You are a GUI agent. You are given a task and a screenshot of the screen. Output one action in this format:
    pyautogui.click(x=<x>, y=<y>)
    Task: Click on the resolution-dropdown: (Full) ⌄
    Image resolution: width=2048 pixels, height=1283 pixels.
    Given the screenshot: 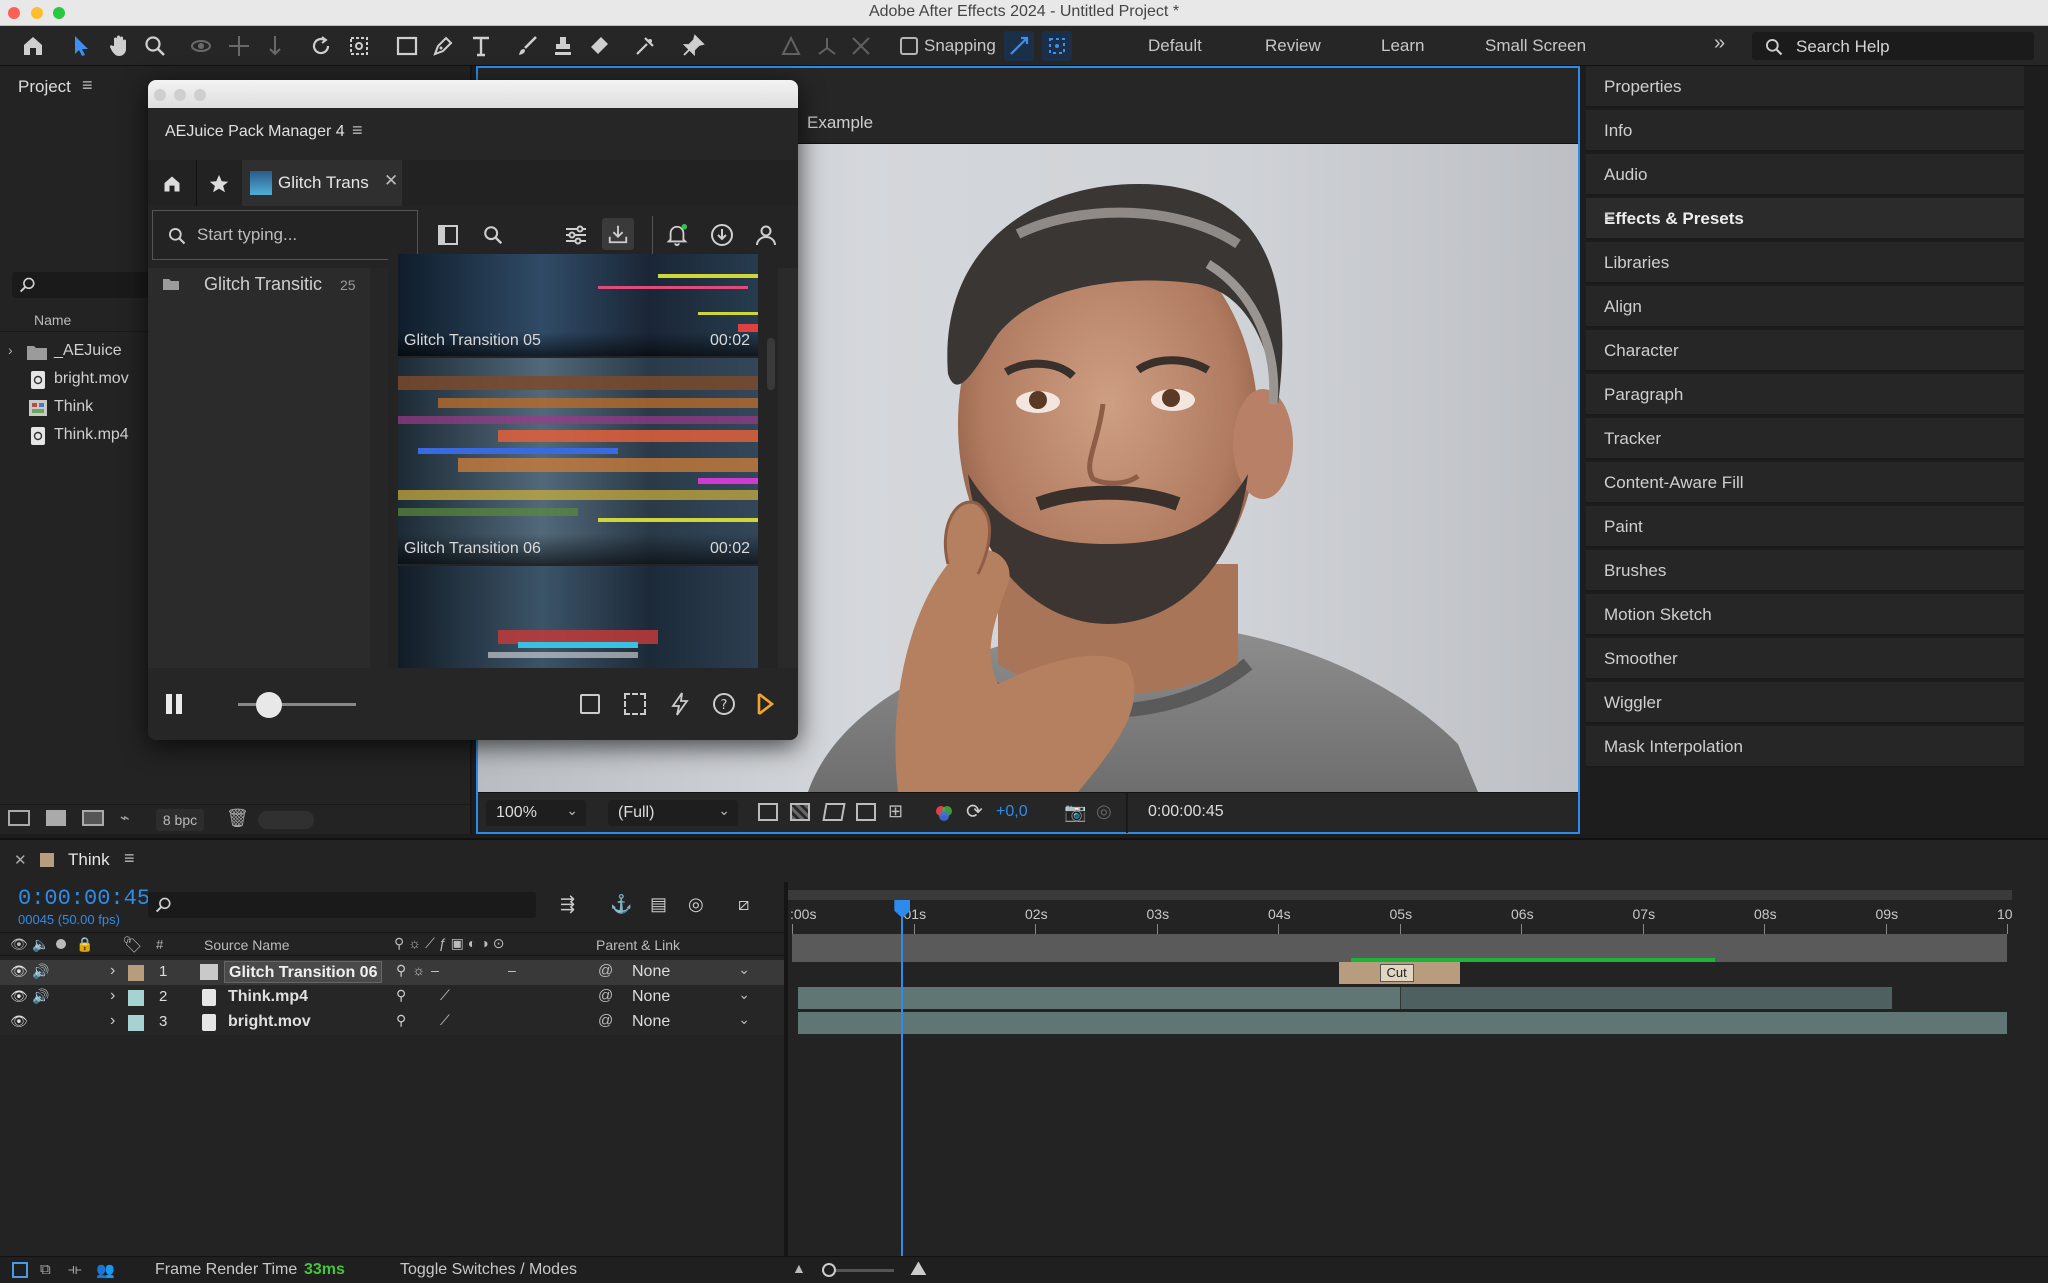 What is the action you would take?
    pyautogui.click(x=673, y=813)
    